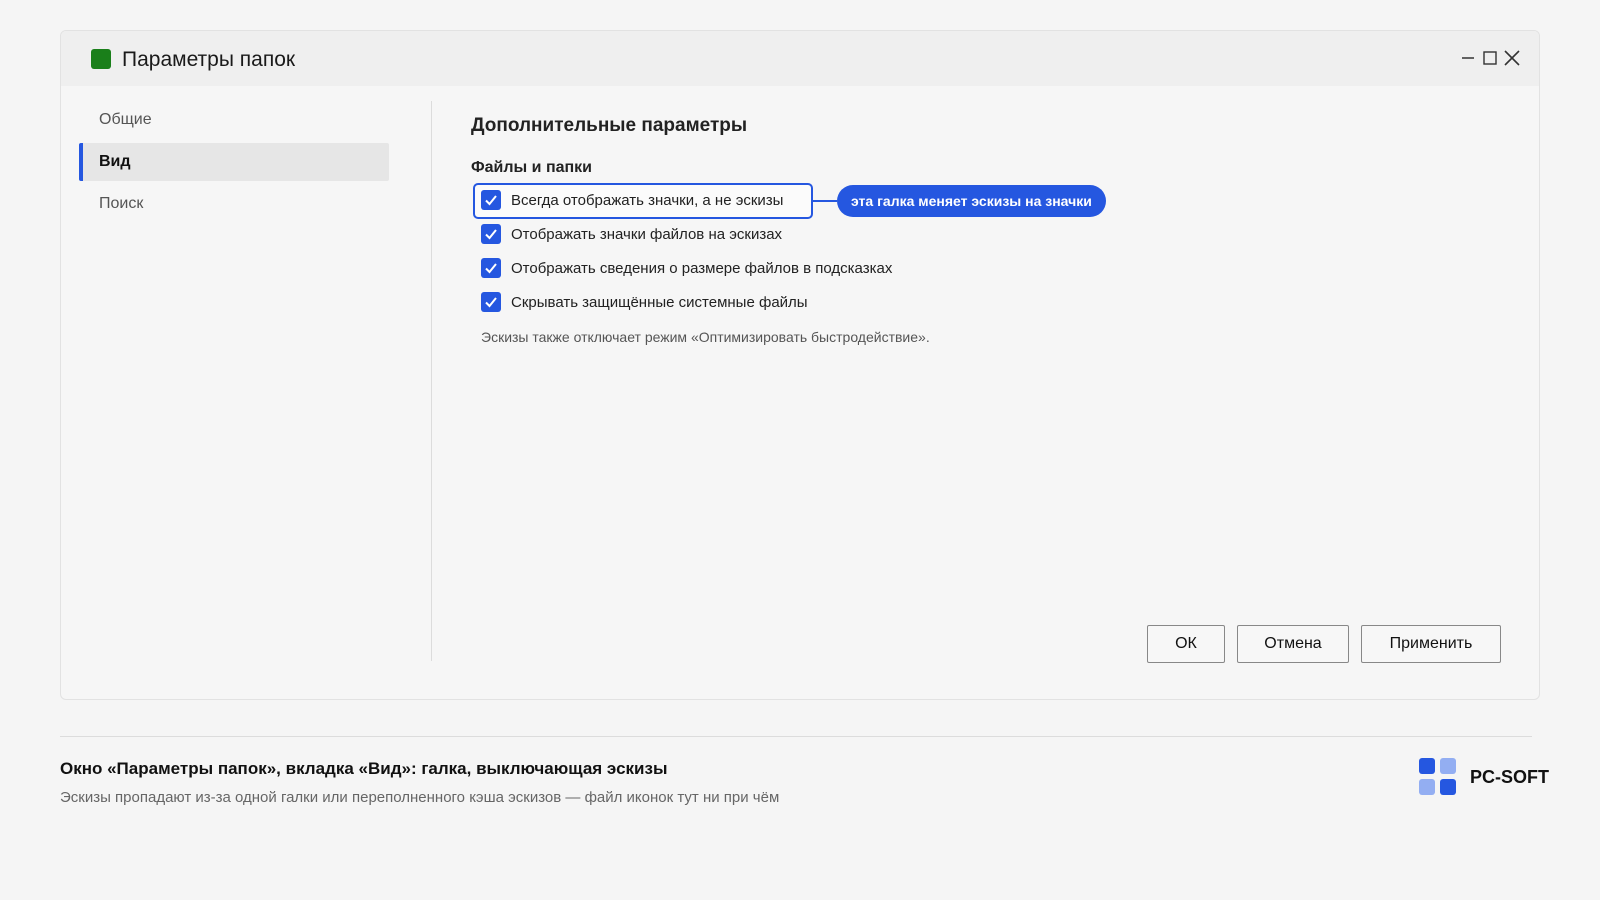 Image resolution: width=1600 pixels, height=900 pixels. I want to click on option-label: Всегда отображать значки, а не эскизы, so click(647, 200).